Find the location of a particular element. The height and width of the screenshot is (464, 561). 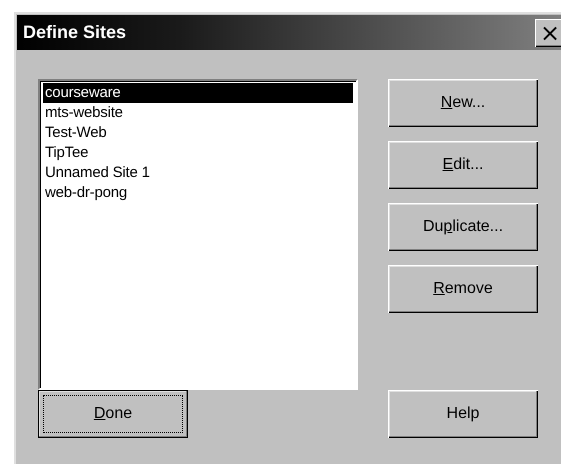

list-item: Unnamed Site 1 is located at coordinates (198, 173).